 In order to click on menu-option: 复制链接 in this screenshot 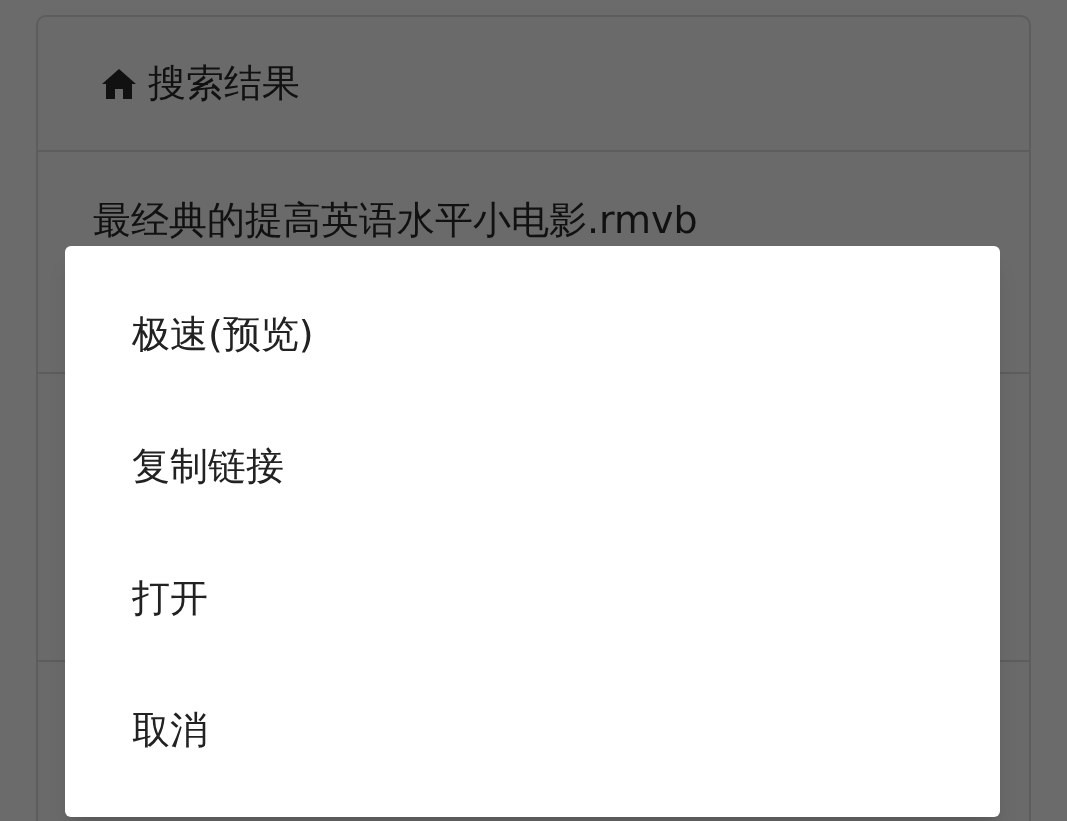, I will do `click(532, 466)`.